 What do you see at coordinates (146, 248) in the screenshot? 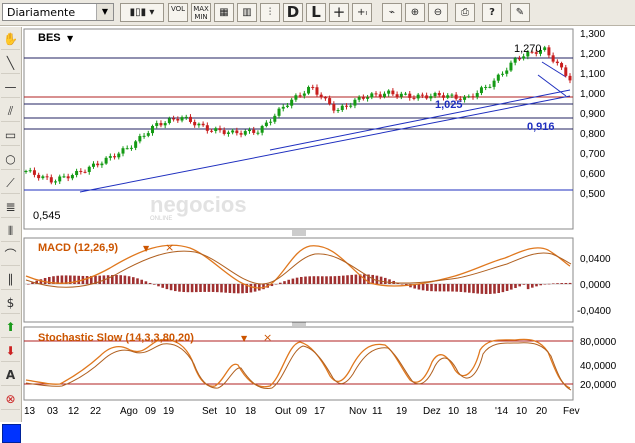
I see `macd-menu-icon: ▼` at bounding box center [146, 248].